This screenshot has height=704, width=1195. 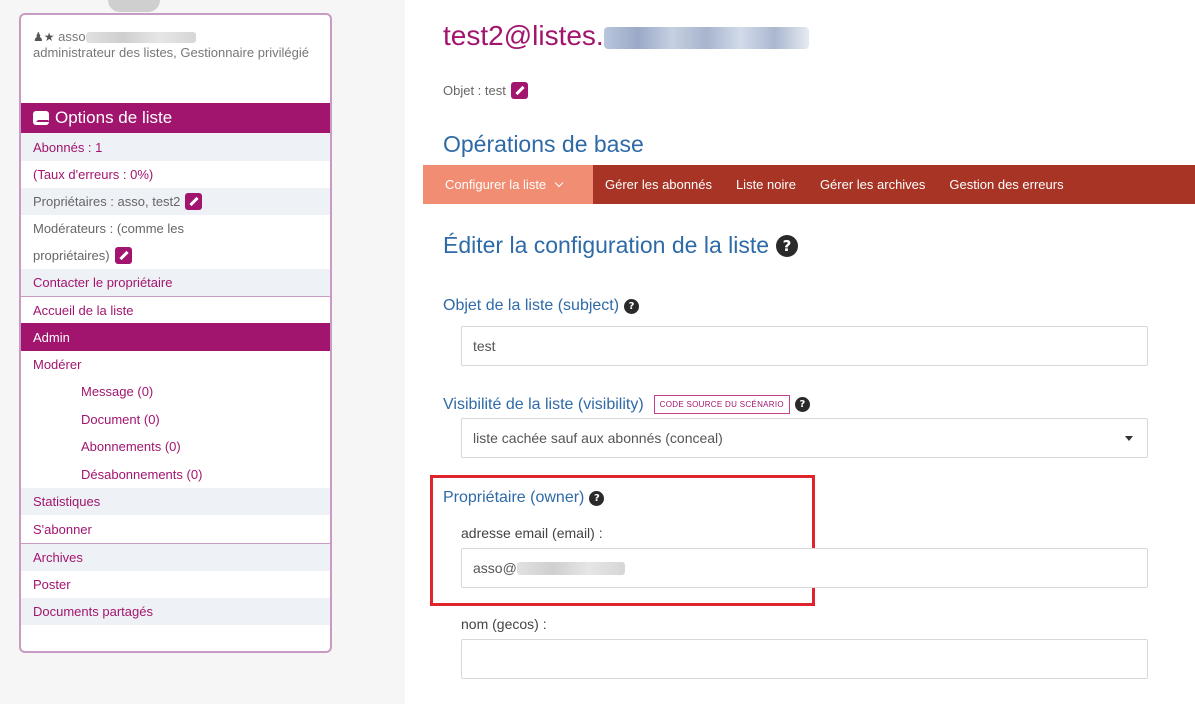 What do you see at coordinates (175, 501) in the screenshot?
I see `sidebar-item-statistics: Statistiques` at bounding box center [175, 501].